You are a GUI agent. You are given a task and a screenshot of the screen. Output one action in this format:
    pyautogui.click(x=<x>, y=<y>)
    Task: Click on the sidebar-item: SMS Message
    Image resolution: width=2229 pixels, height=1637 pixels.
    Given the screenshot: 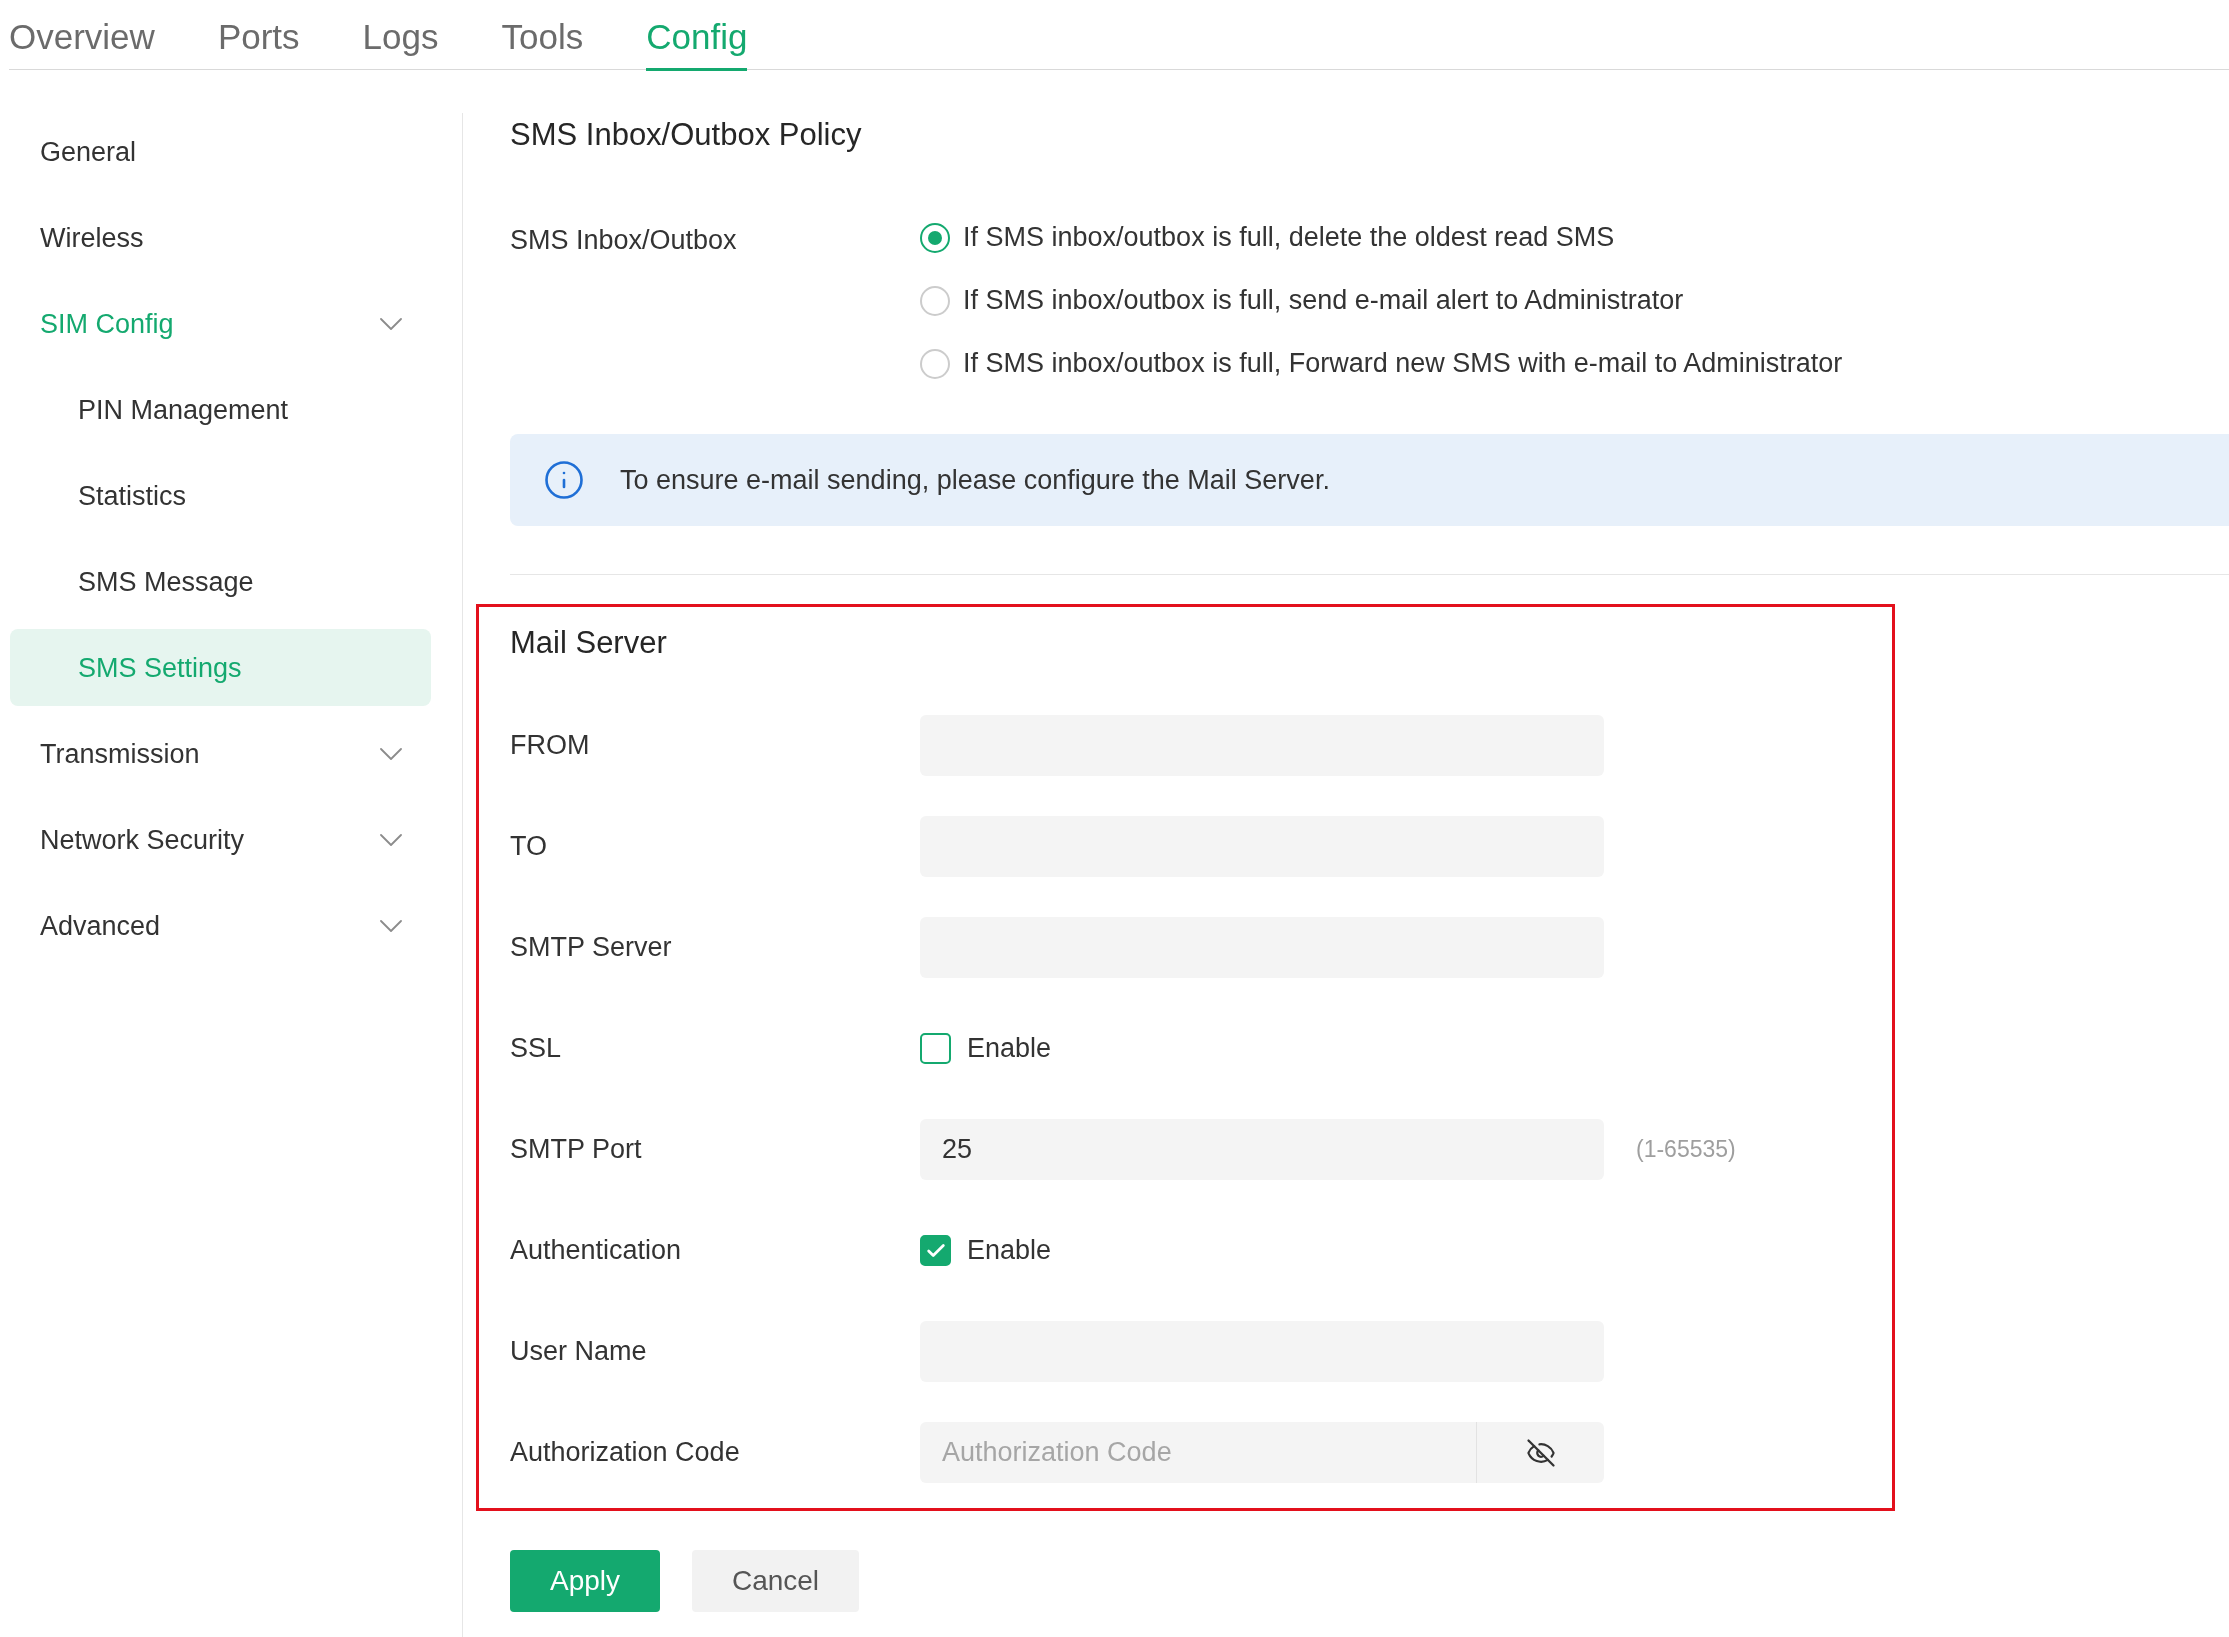 What is the action you would take?
    pyautogui.click(x=220, y=581)
    